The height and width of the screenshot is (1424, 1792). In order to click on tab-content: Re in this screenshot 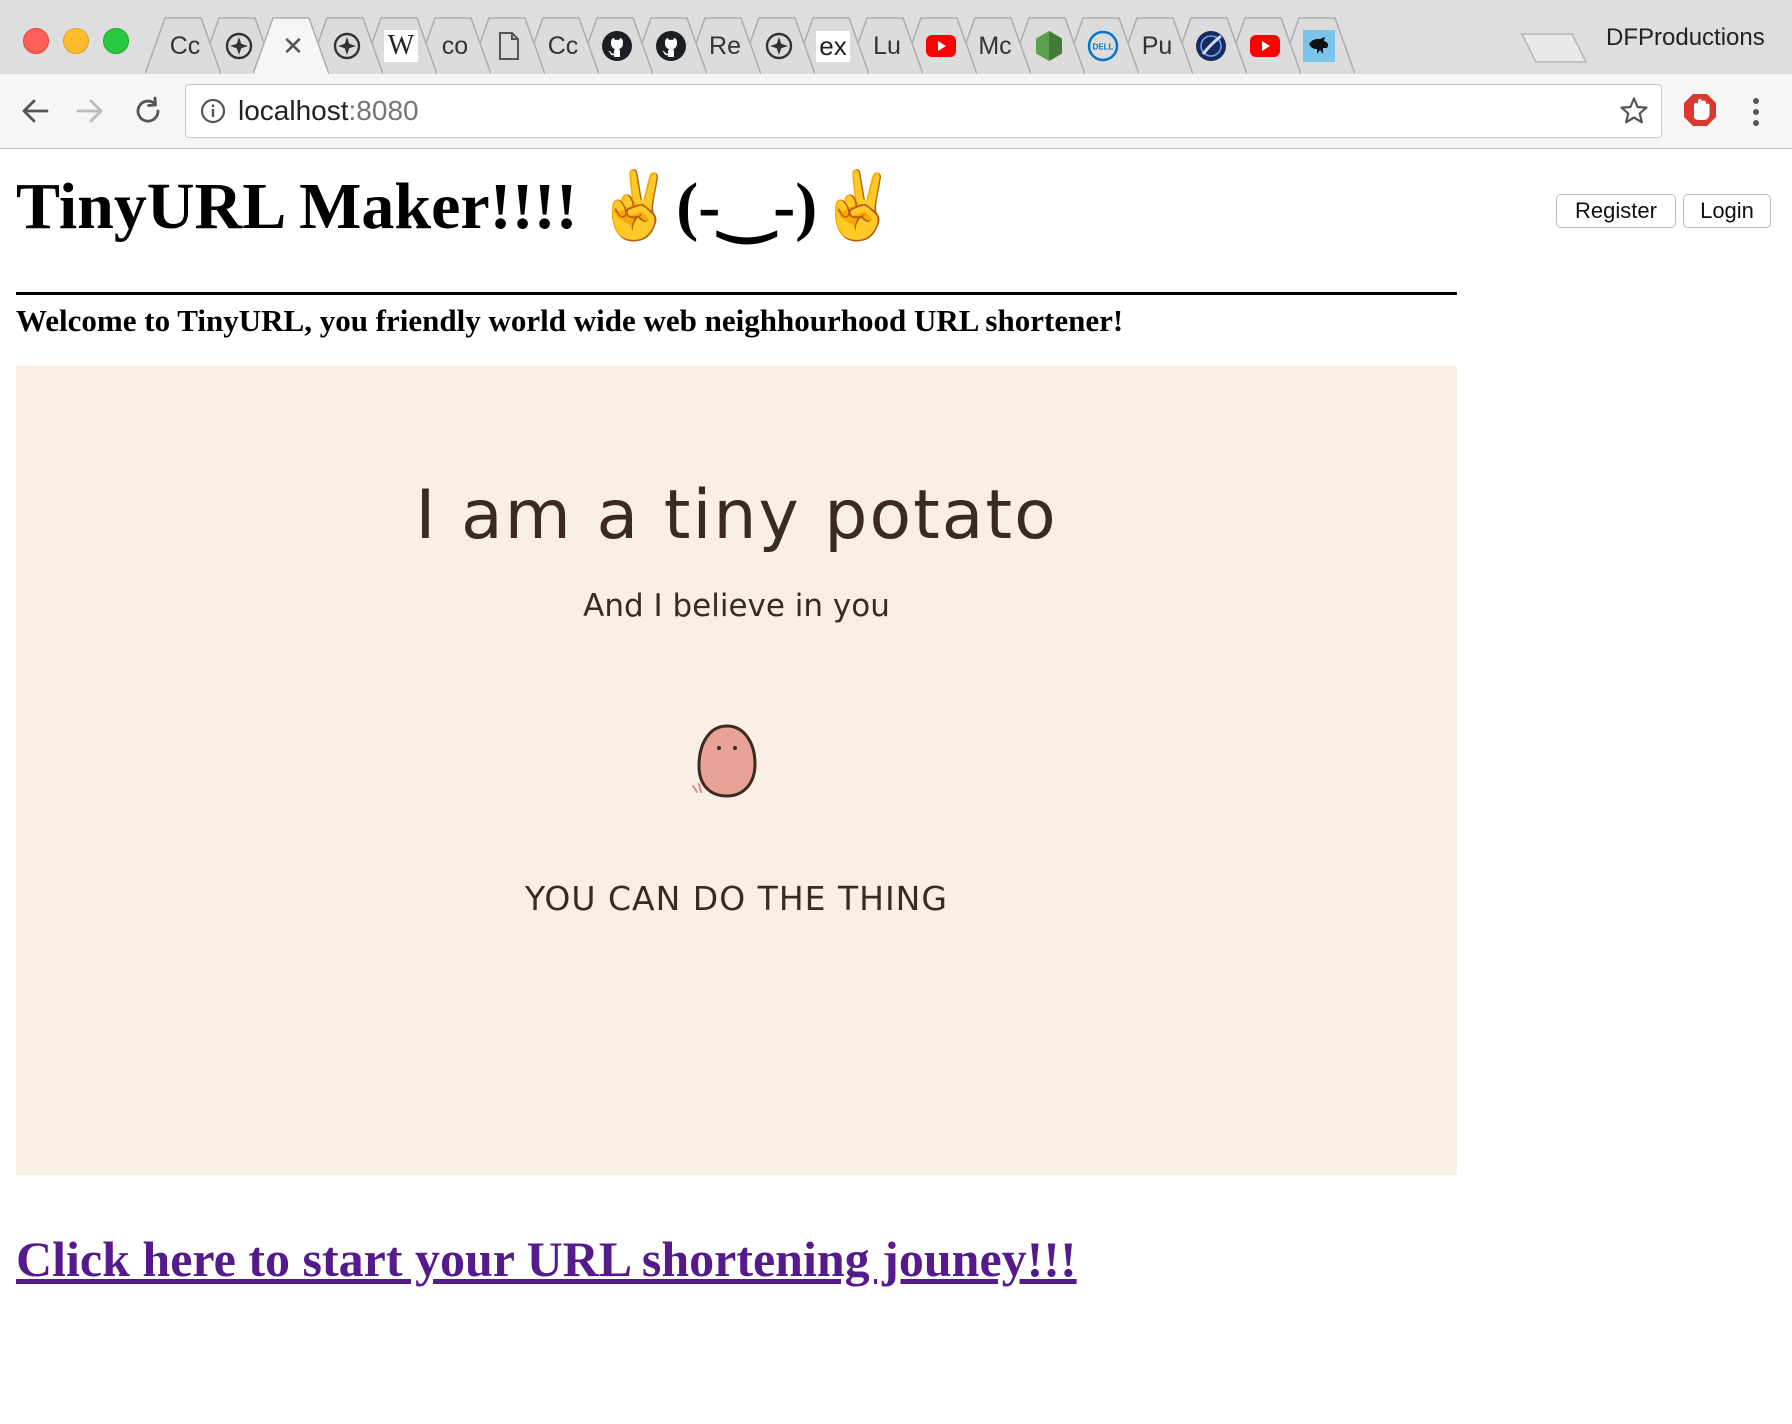, I will do `click(725, 46)`.